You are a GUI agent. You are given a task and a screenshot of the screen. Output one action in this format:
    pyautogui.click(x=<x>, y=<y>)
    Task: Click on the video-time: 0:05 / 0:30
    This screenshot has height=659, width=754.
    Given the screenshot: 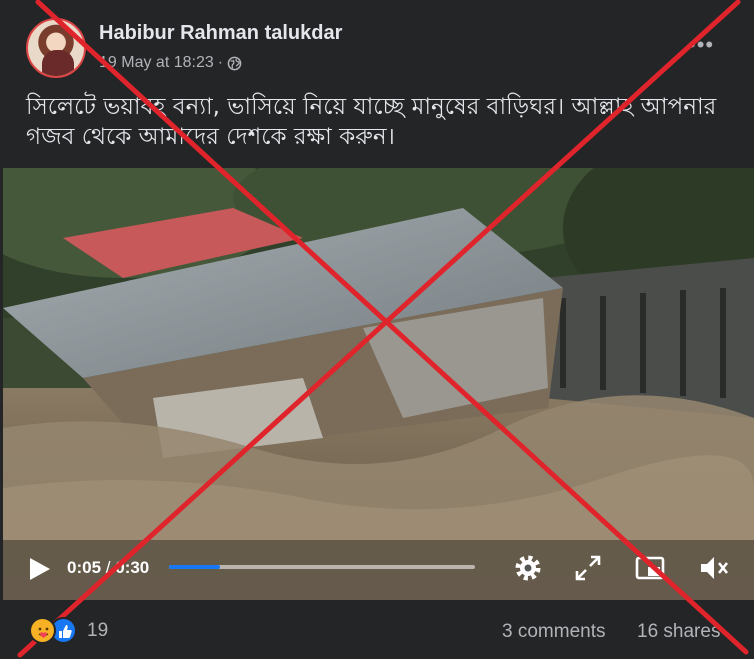 What is the action you would take?
    pyautogui.click(x=108, y=568)
    